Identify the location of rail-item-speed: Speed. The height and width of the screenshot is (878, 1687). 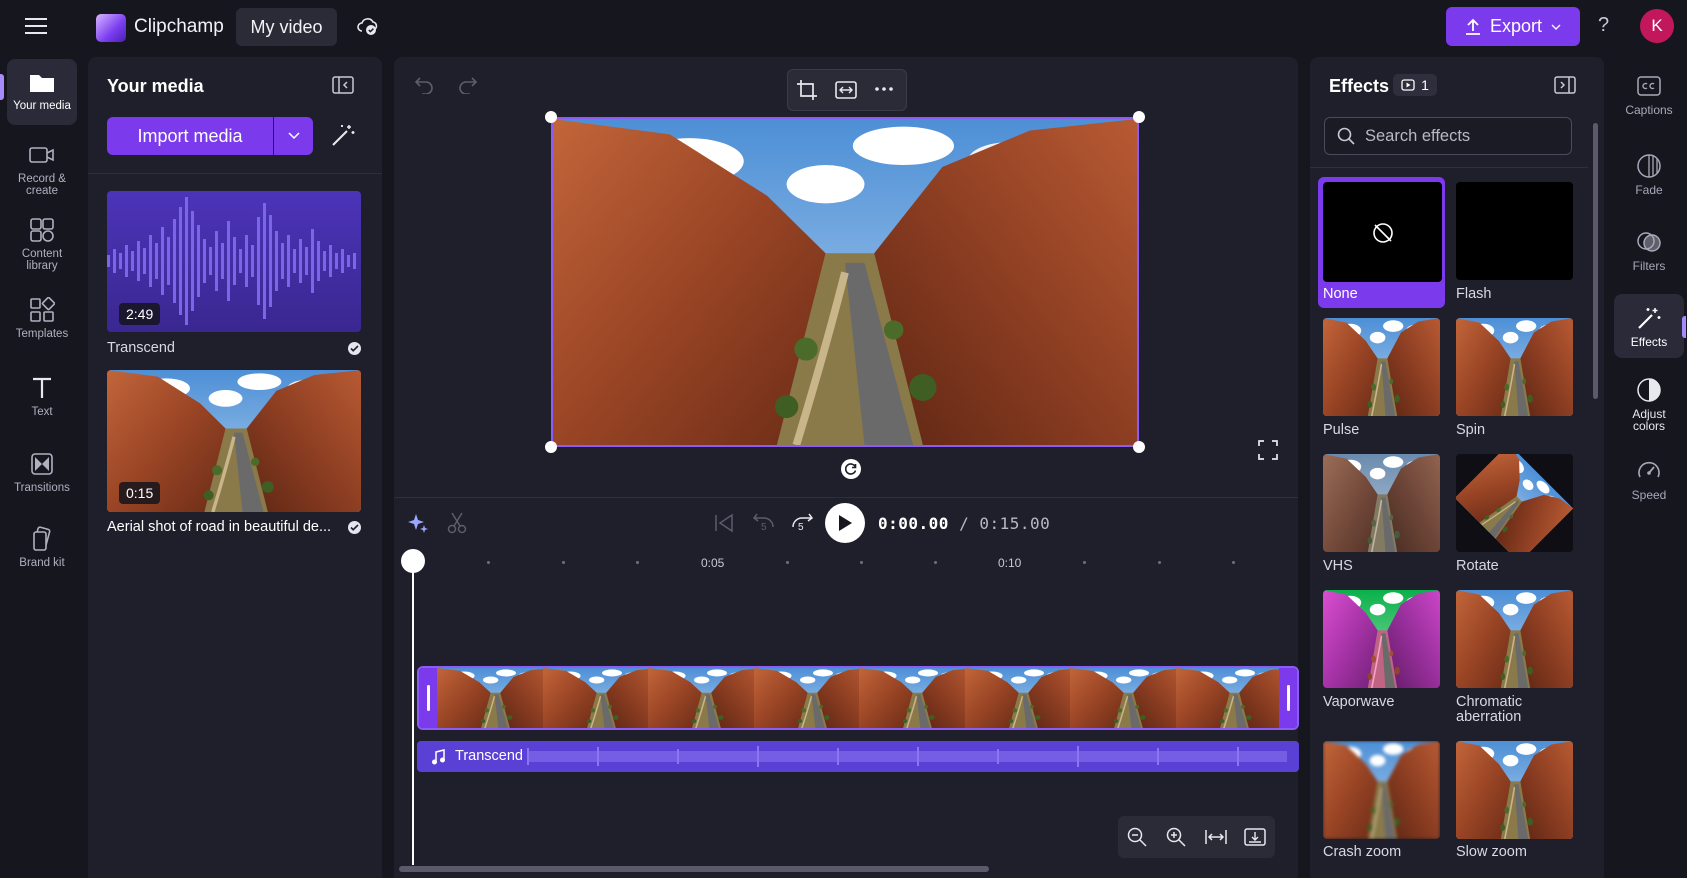
(1649, 478).